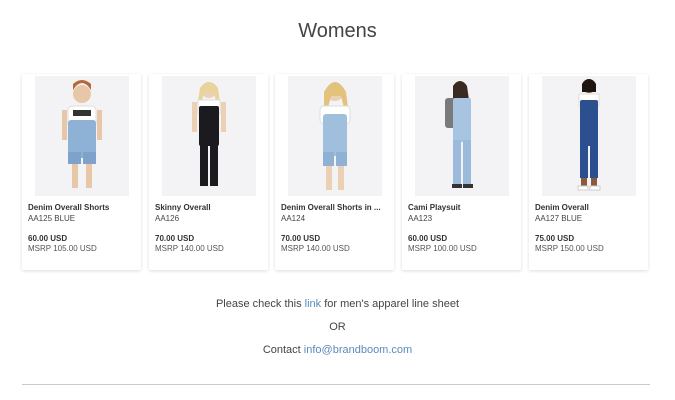 The height and width of the screenshot is (400, 675). Describe the element at coordinates (258, 304) in the screenshot. I see `note-prefix: Please check this` at that location.